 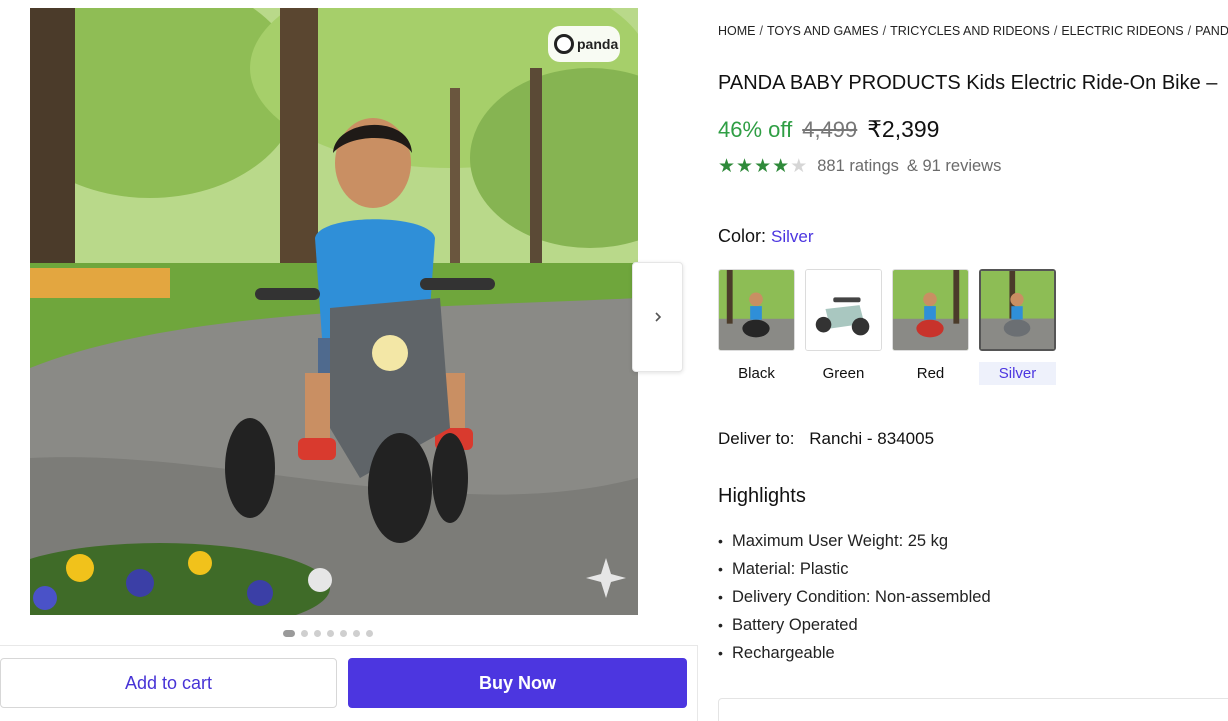 What do you see at coordinates (854, 572) in the screenshot?
I see `list-item: • Material: Plastic` at bounding box center [854, 572].